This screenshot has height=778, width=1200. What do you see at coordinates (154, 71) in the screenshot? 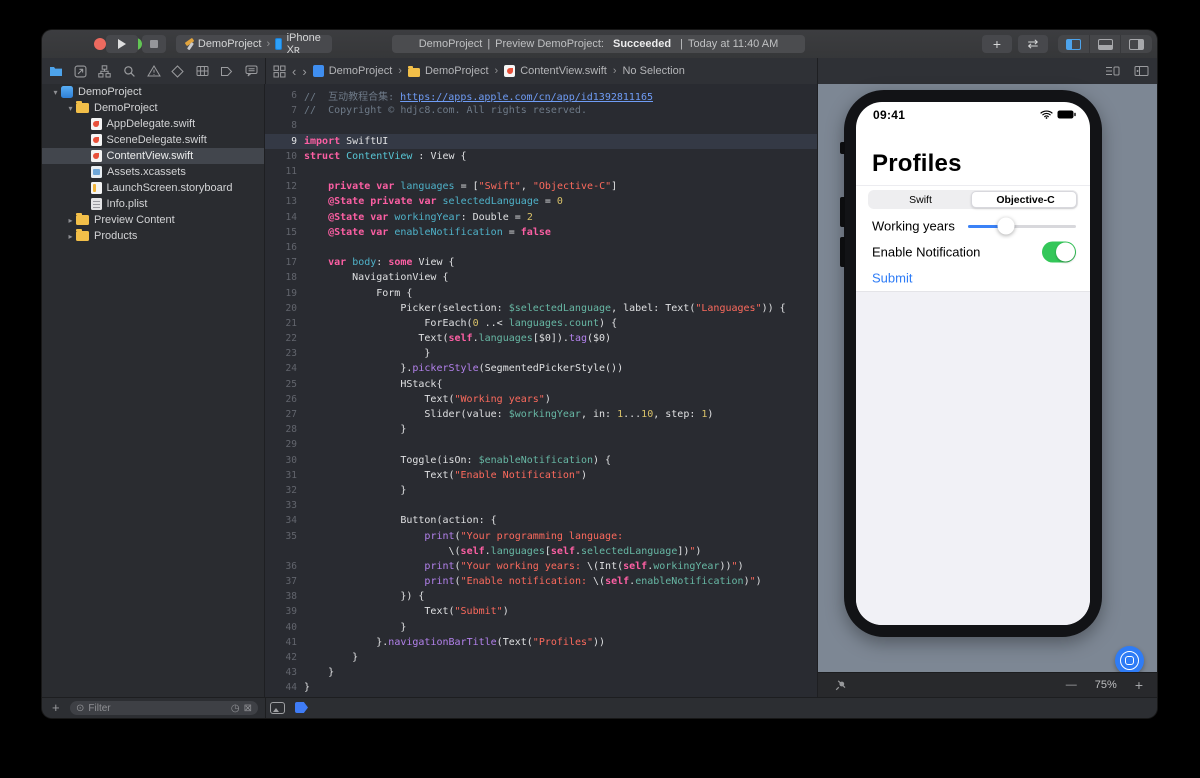
I see `issue-navigator-icon` at bounding box center [154, 71].